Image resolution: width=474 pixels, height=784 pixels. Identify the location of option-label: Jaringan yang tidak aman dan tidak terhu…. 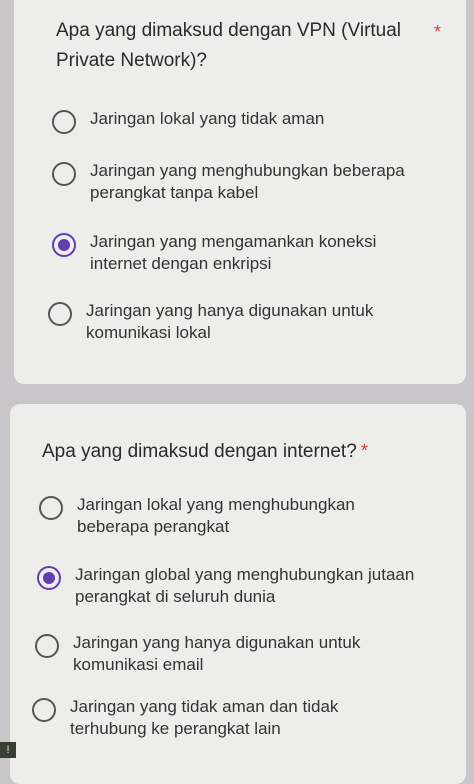
(204, 717).